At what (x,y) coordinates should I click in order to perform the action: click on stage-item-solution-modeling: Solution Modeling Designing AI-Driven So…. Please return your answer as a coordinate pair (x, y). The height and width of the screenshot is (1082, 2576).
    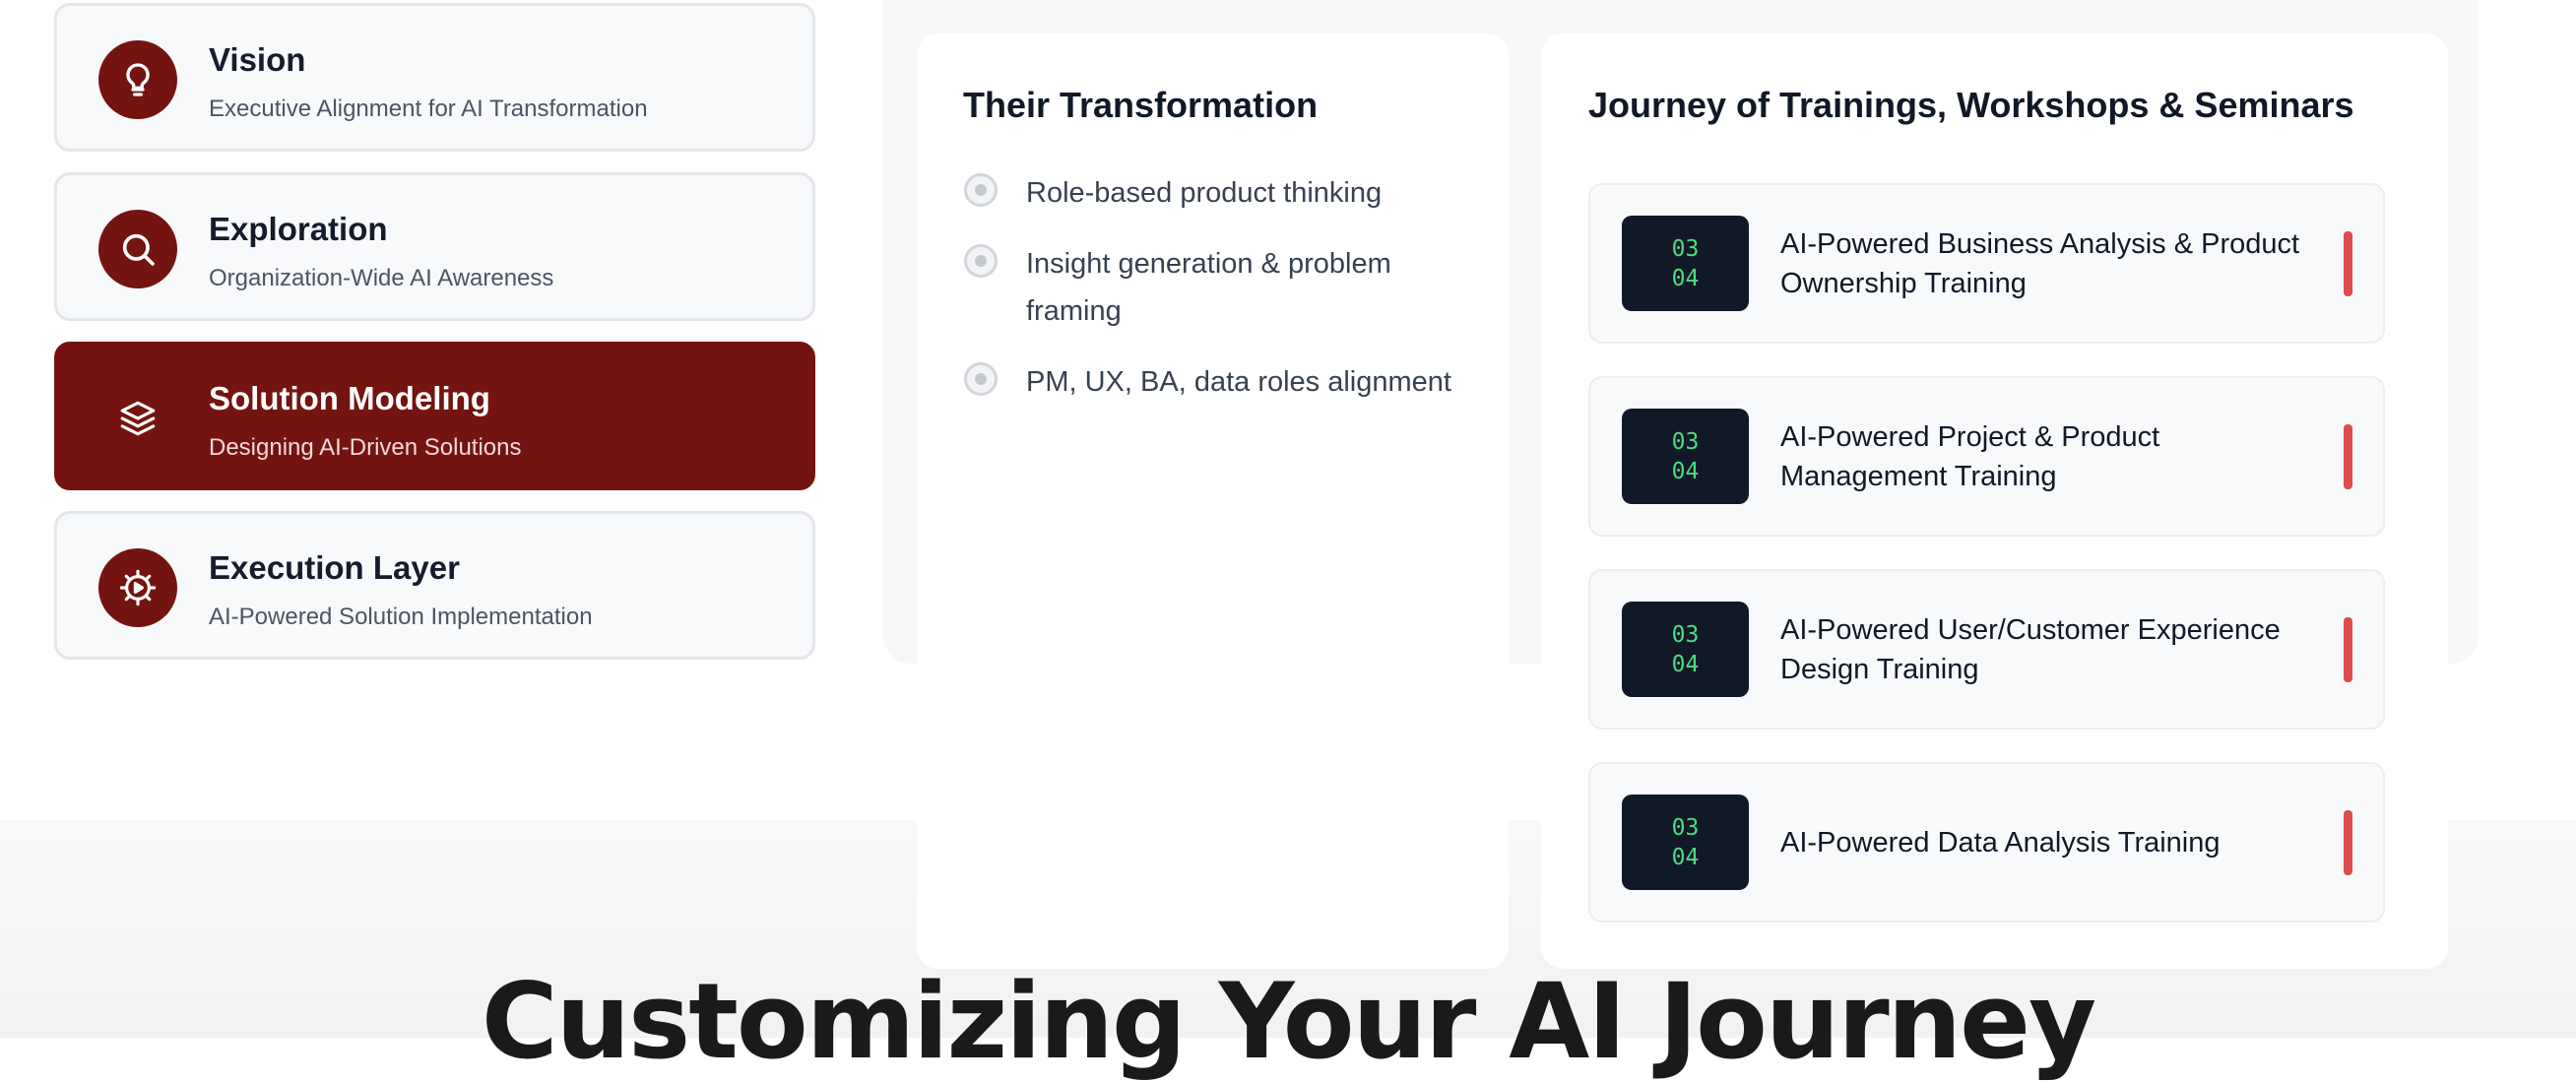
    Looking at the image, I should click on (434, 416).